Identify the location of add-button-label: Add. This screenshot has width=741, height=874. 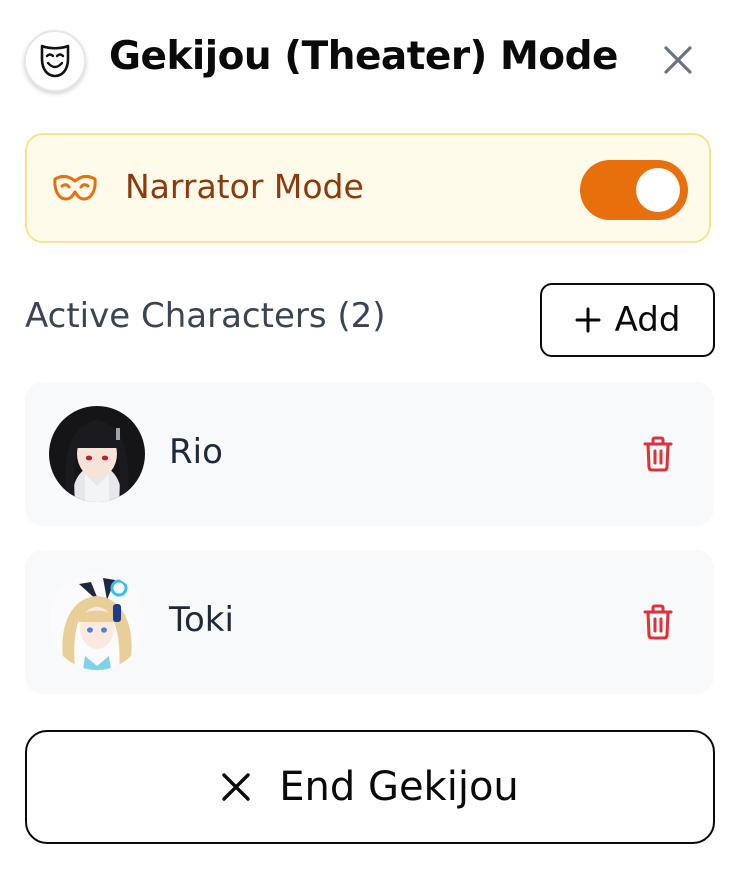
(647, 320).